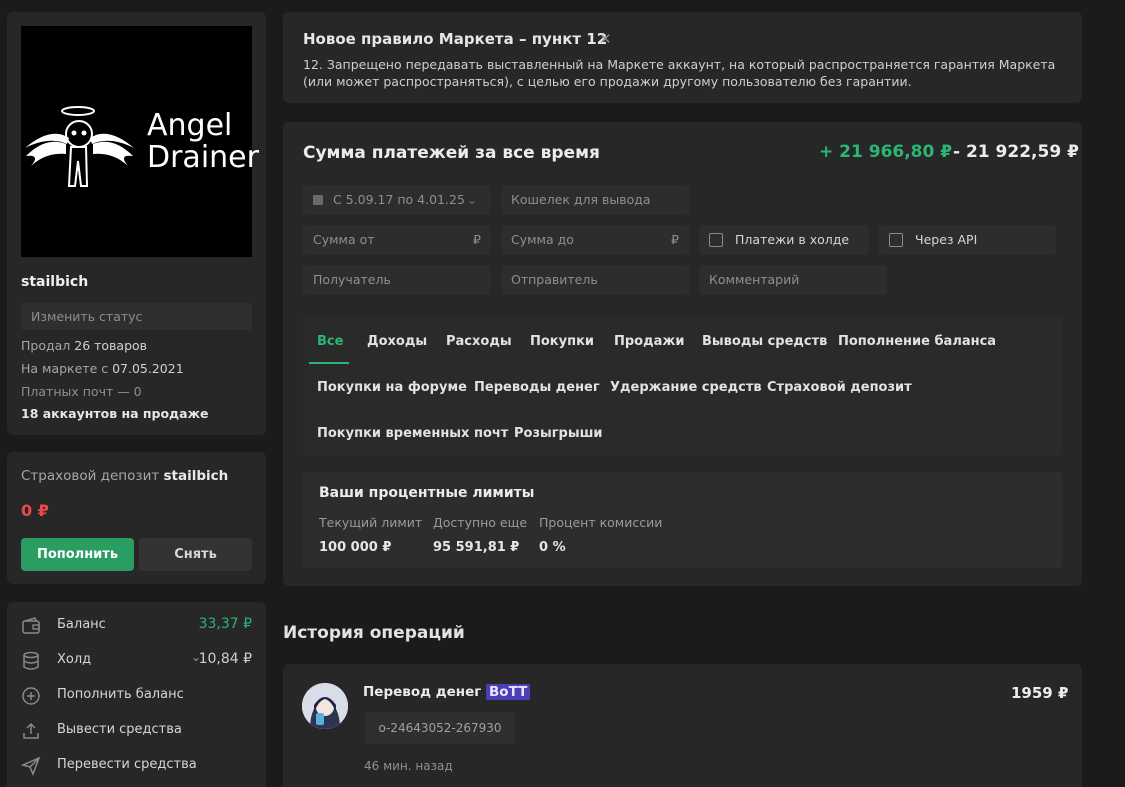  I want to click on deposit-amount: 0 ₽, so click(35, 510).